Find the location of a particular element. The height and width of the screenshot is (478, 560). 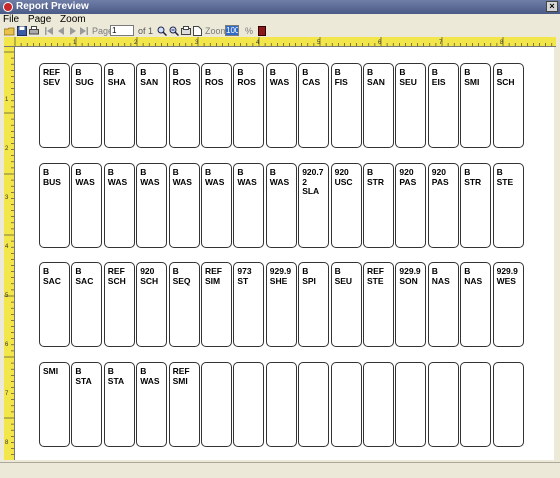

horizontal-ruler: 12345678910 is located at coordinates (280, 42).